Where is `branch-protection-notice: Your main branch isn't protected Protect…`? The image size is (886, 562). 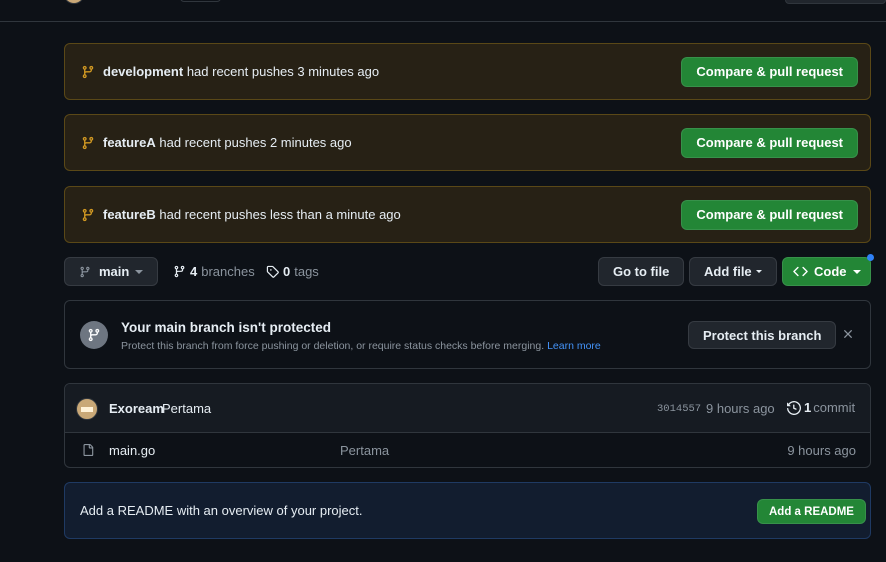 branch-protection-notice: Your main branch isn't protected Protect… is located at coordinates (467, 334).